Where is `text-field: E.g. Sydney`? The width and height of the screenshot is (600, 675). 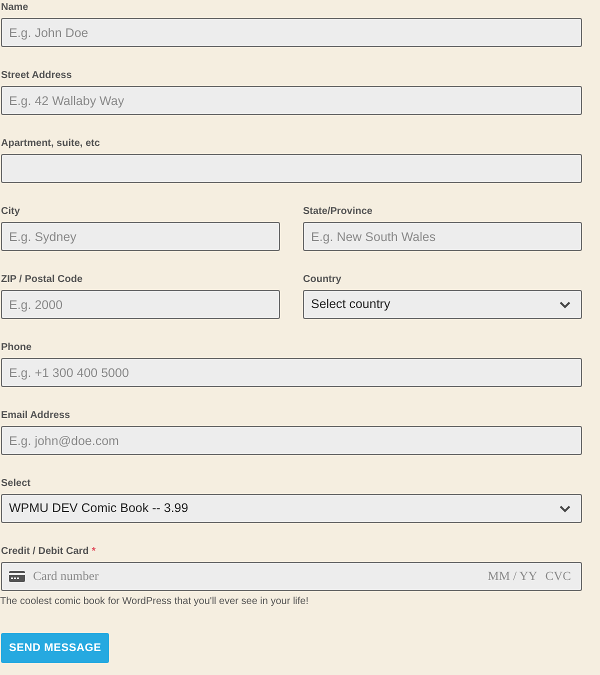
text-field: E.g. Sydney is located at coordinates (140, 236).